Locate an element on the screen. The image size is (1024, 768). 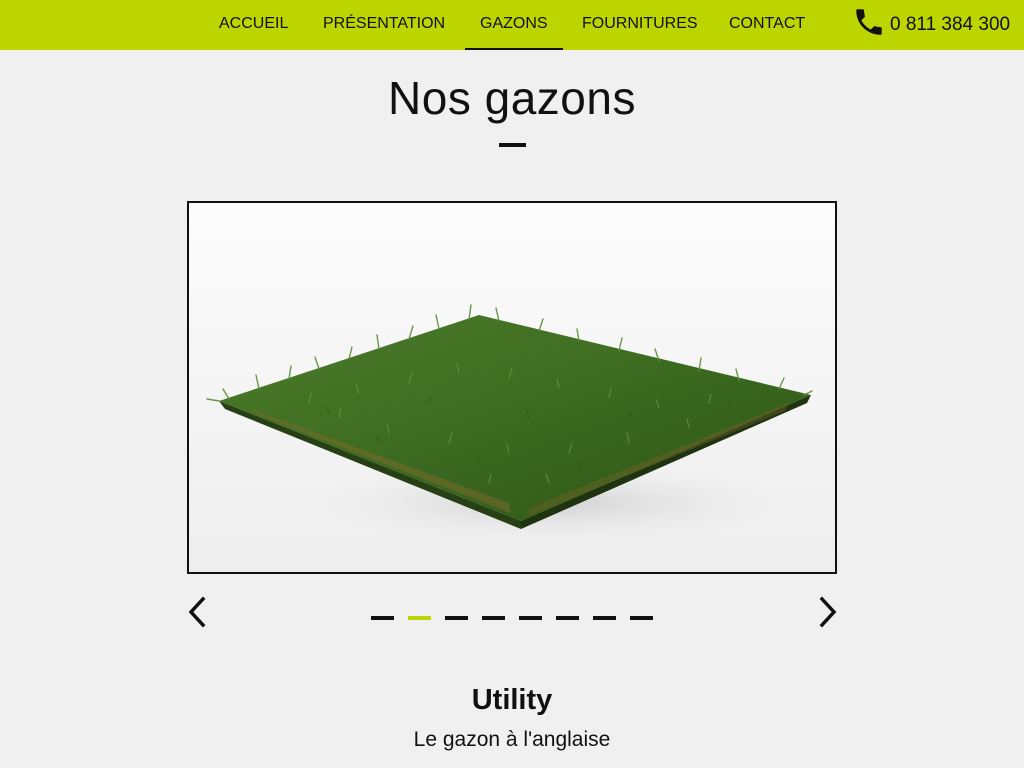
chevron-right-icon is located at coordinates (828, 612).